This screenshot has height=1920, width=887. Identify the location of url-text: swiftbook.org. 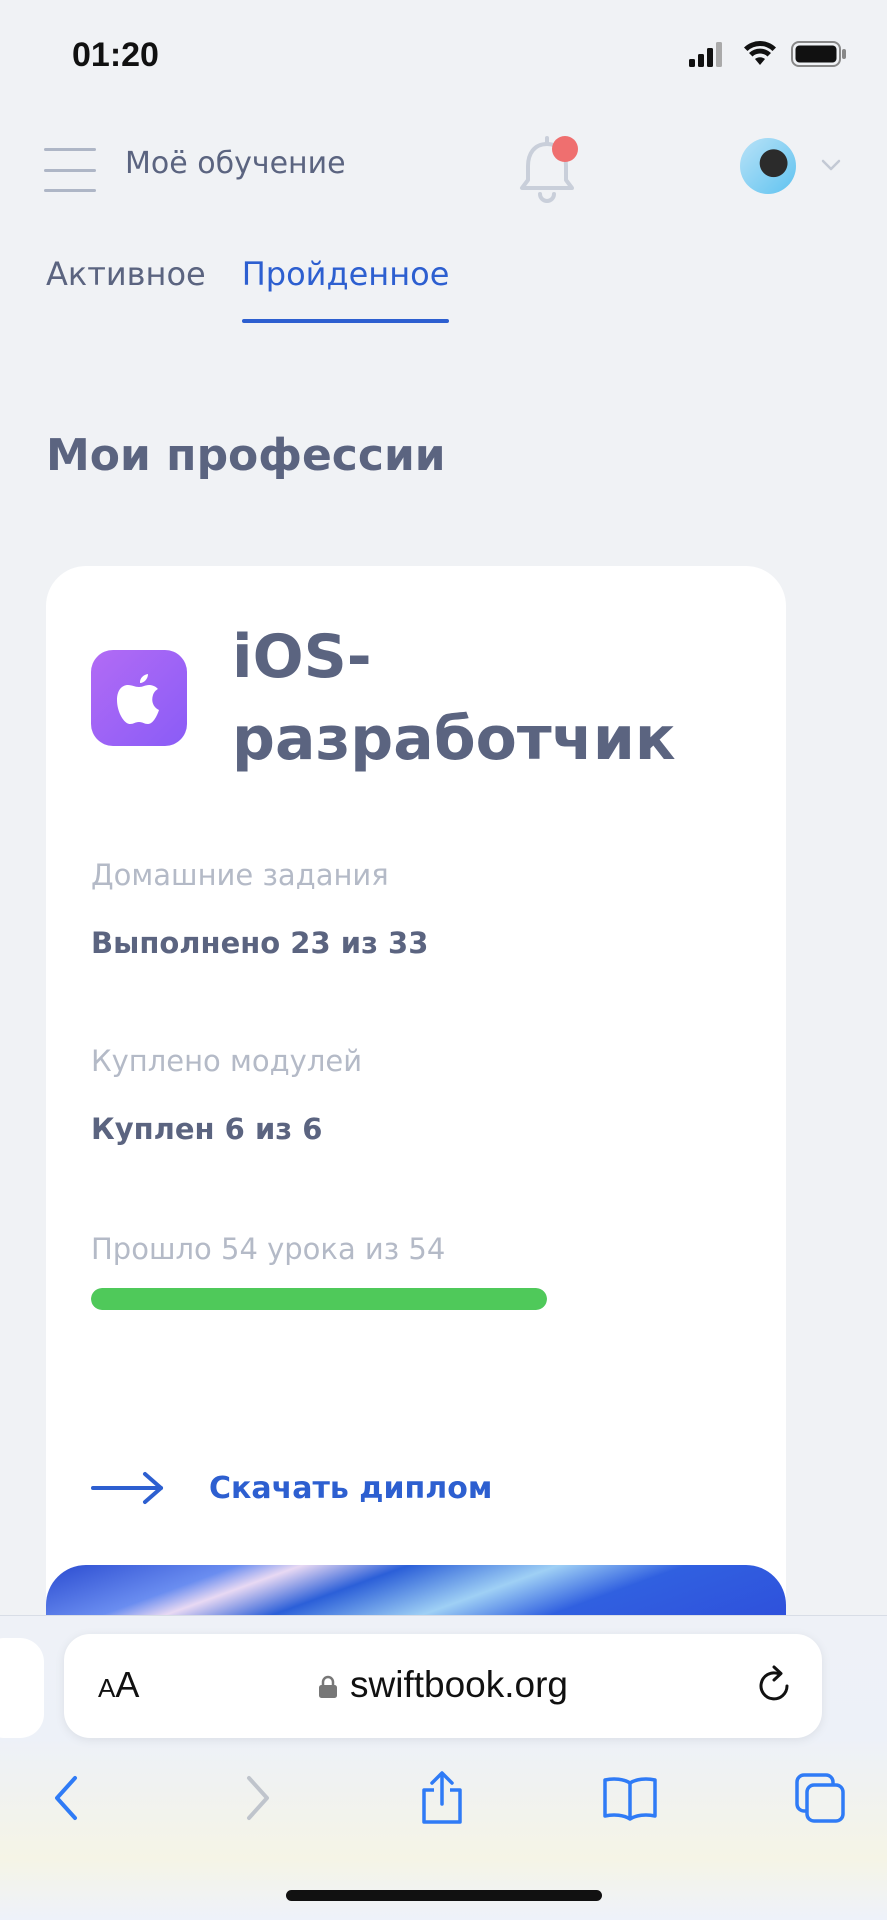
(459, 1684).